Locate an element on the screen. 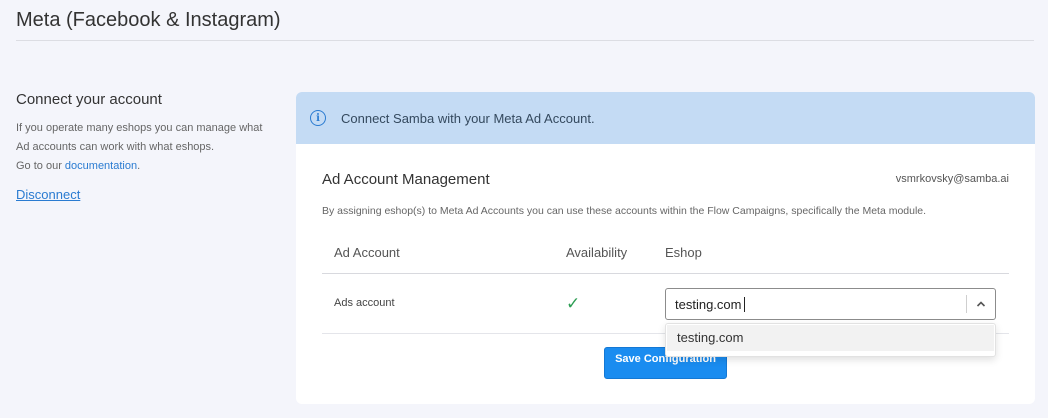 The width and height of the screenshot is (1048, 418). eshop-select is located at coordinates (830, 304).